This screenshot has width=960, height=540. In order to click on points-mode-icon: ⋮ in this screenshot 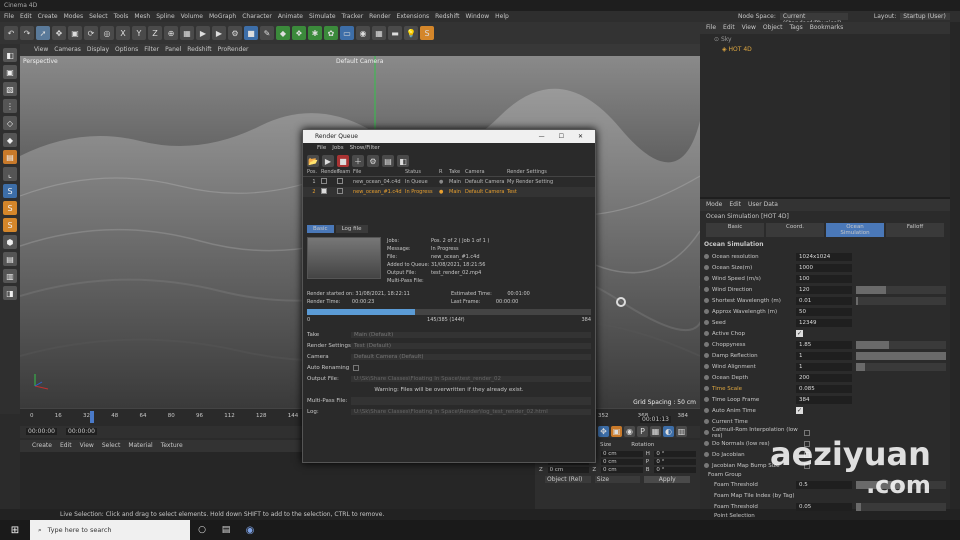, I will do `click(10, 106)`.